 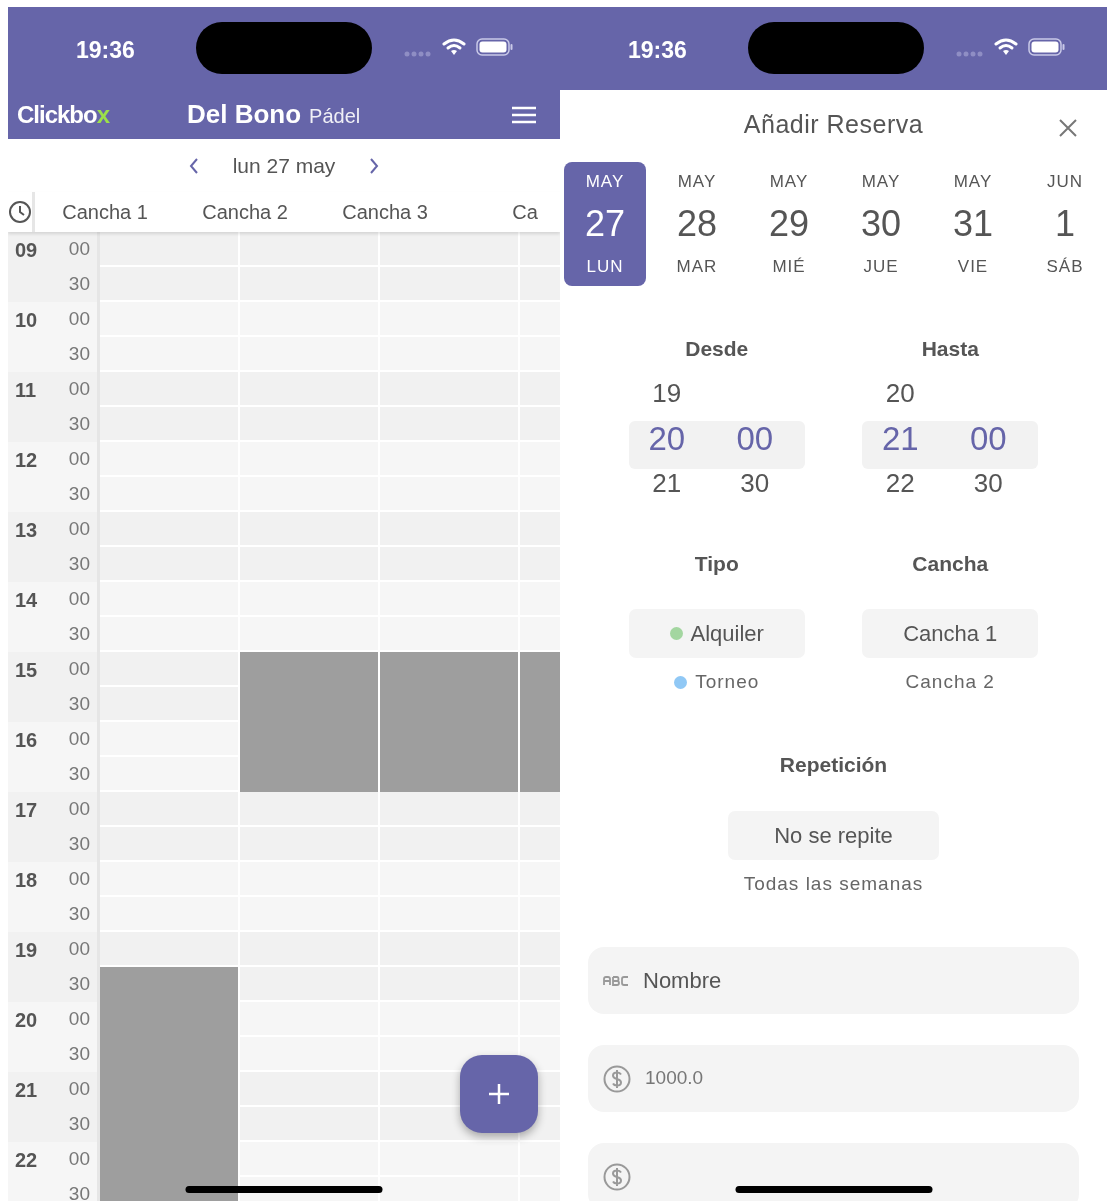 What do you see at coordinates (833, 1078) in the screenshot?
I see `price-field: 1000.0` at bounding box center [833, 1078].